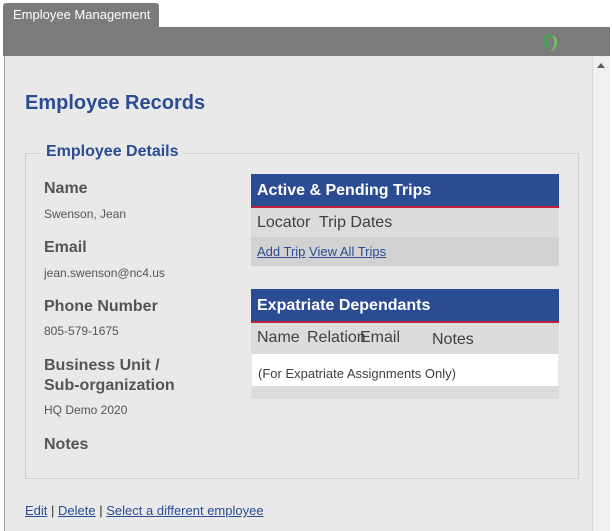 The height and width of the screenshot is (531, 612). Describe the element at coordinates (601, 65) in the screenshot. I see `scroll-up-arrow-icon` at that location.